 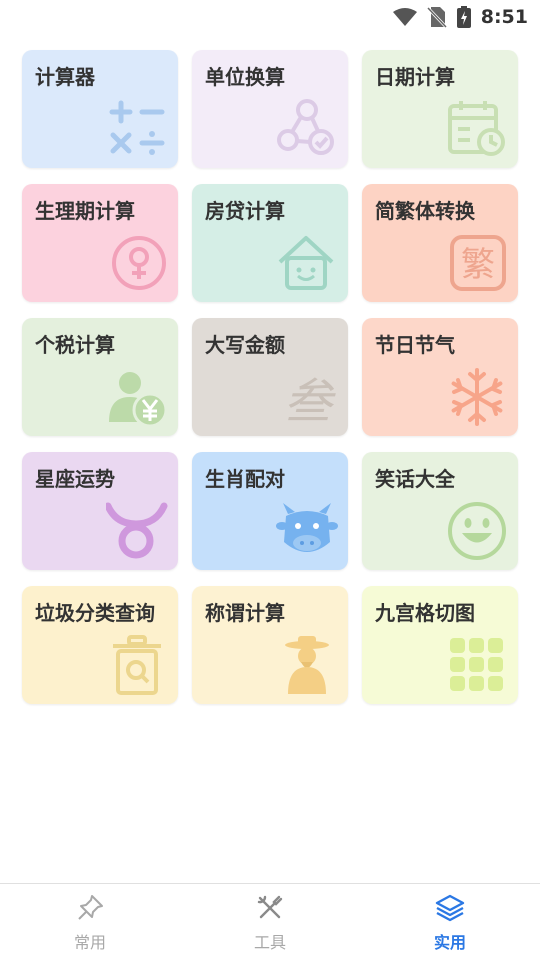 I want to click on taurus-icon, so click(x=137, y=530).